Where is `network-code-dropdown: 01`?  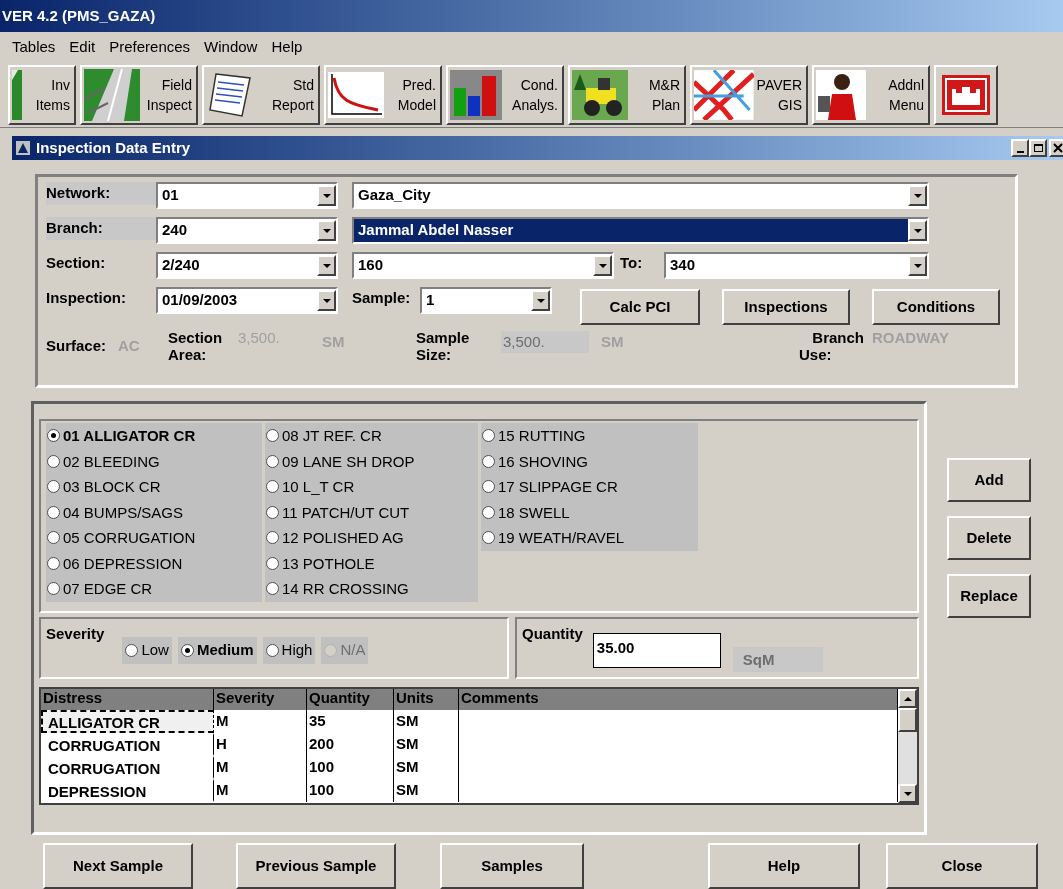
network-code-dropdown: 01 is located at coordinates (247, 195).